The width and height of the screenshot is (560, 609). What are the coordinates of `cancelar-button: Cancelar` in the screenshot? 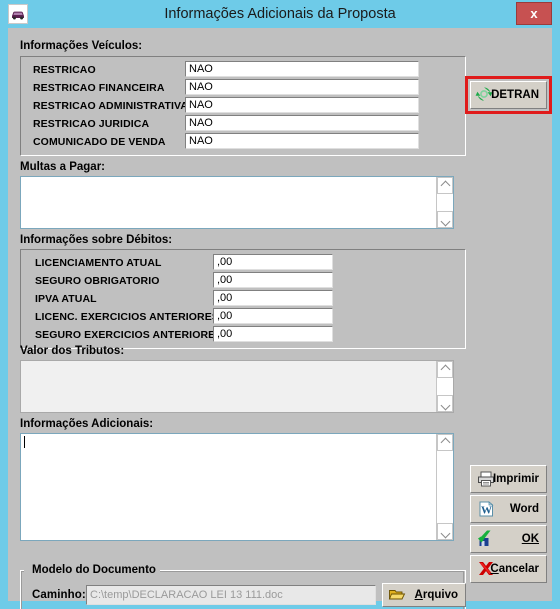 It's located at (508, 569).